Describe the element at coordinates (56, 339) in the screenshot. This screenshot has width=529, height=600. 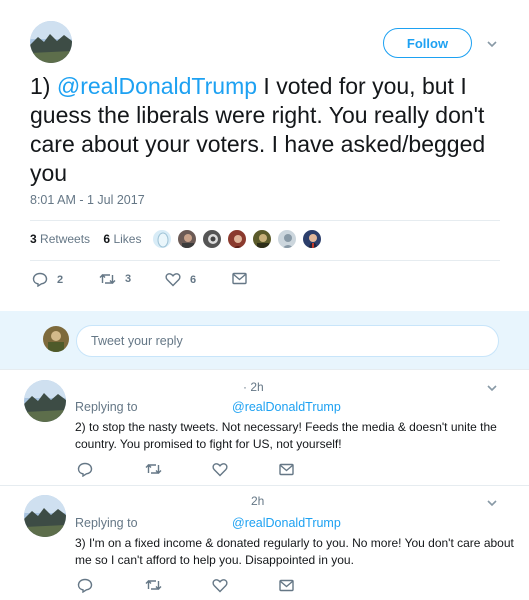
I see `current-user-avatar` at that location.